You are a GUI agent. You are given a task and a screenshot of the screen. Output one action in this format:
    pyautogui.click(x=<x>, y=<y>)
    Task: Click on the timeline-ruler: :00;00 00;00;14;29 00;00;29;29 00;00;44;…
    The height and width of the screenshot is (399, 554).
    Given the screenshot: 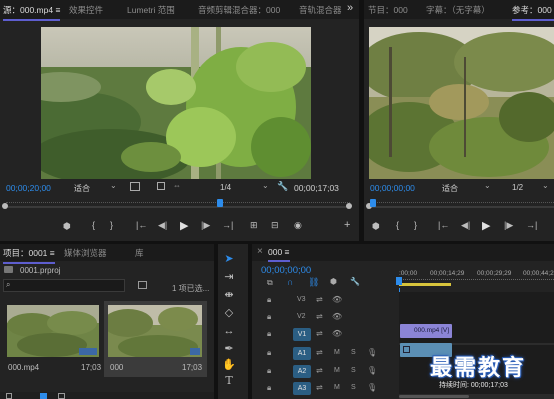 What is the action you would take?
    pyautogui.click(x=475, y=278)
    